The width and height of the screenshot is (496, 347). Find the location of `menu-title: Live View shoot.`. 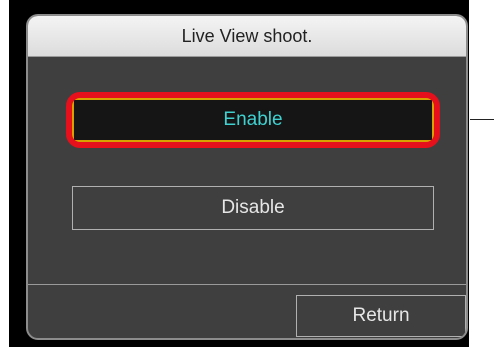

menu-title: Live View shoot. is located at coordinates (247, 36).